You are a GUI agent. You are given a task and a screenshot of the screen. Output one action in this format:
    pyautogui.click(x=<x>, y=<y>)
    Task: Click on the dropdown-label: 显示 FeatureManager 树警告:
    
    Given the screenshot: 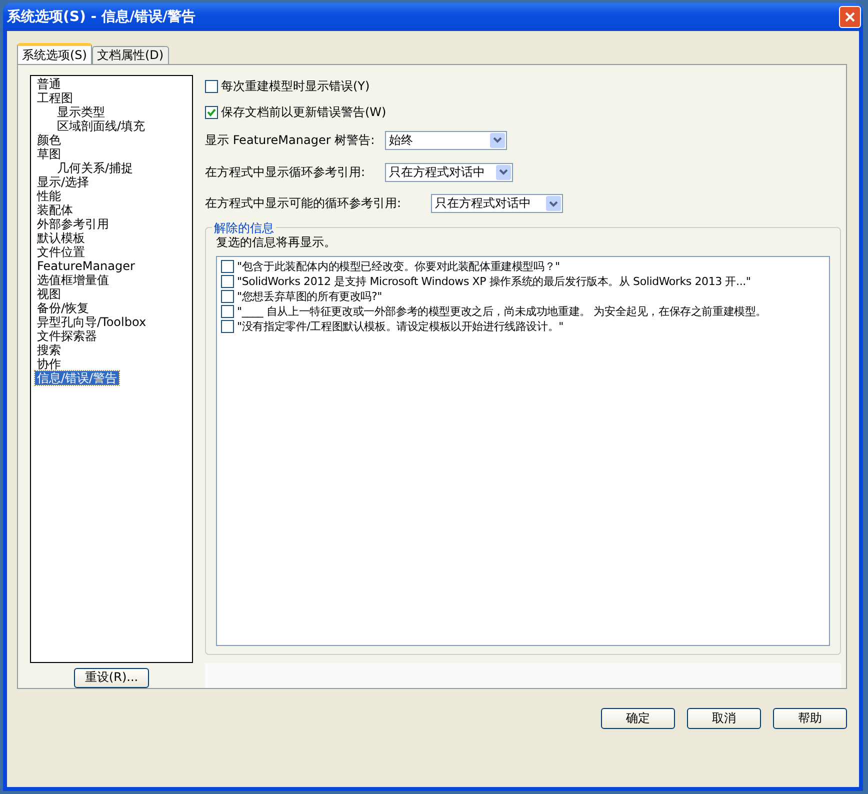 What is the action you would take?
    pyautogui.click(x=290, y=140)
    